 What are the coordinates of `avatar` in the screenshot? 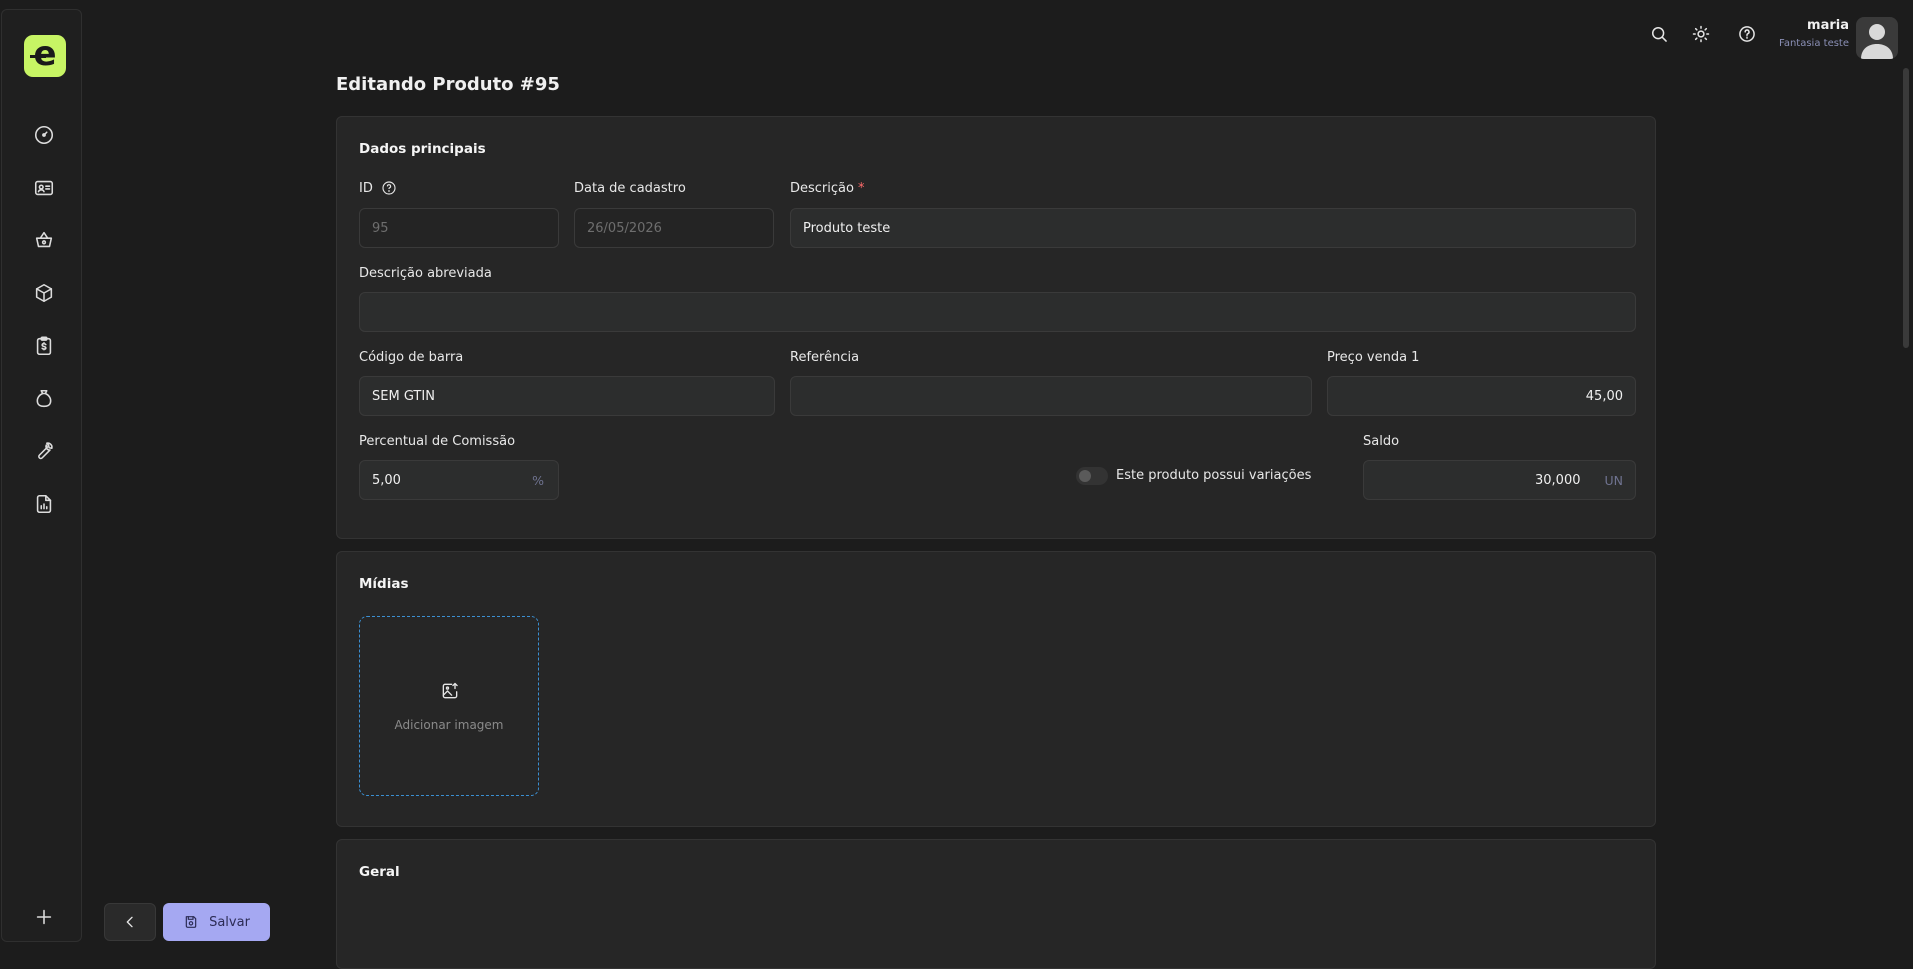 It's located at (1877, 38).